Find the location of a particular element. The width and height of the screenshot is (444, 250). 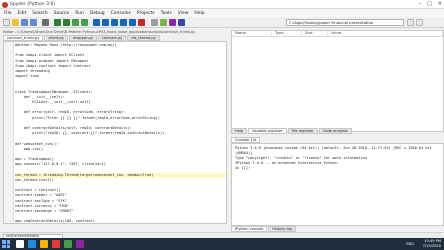

step-icon is located at coordinates (105, 22).